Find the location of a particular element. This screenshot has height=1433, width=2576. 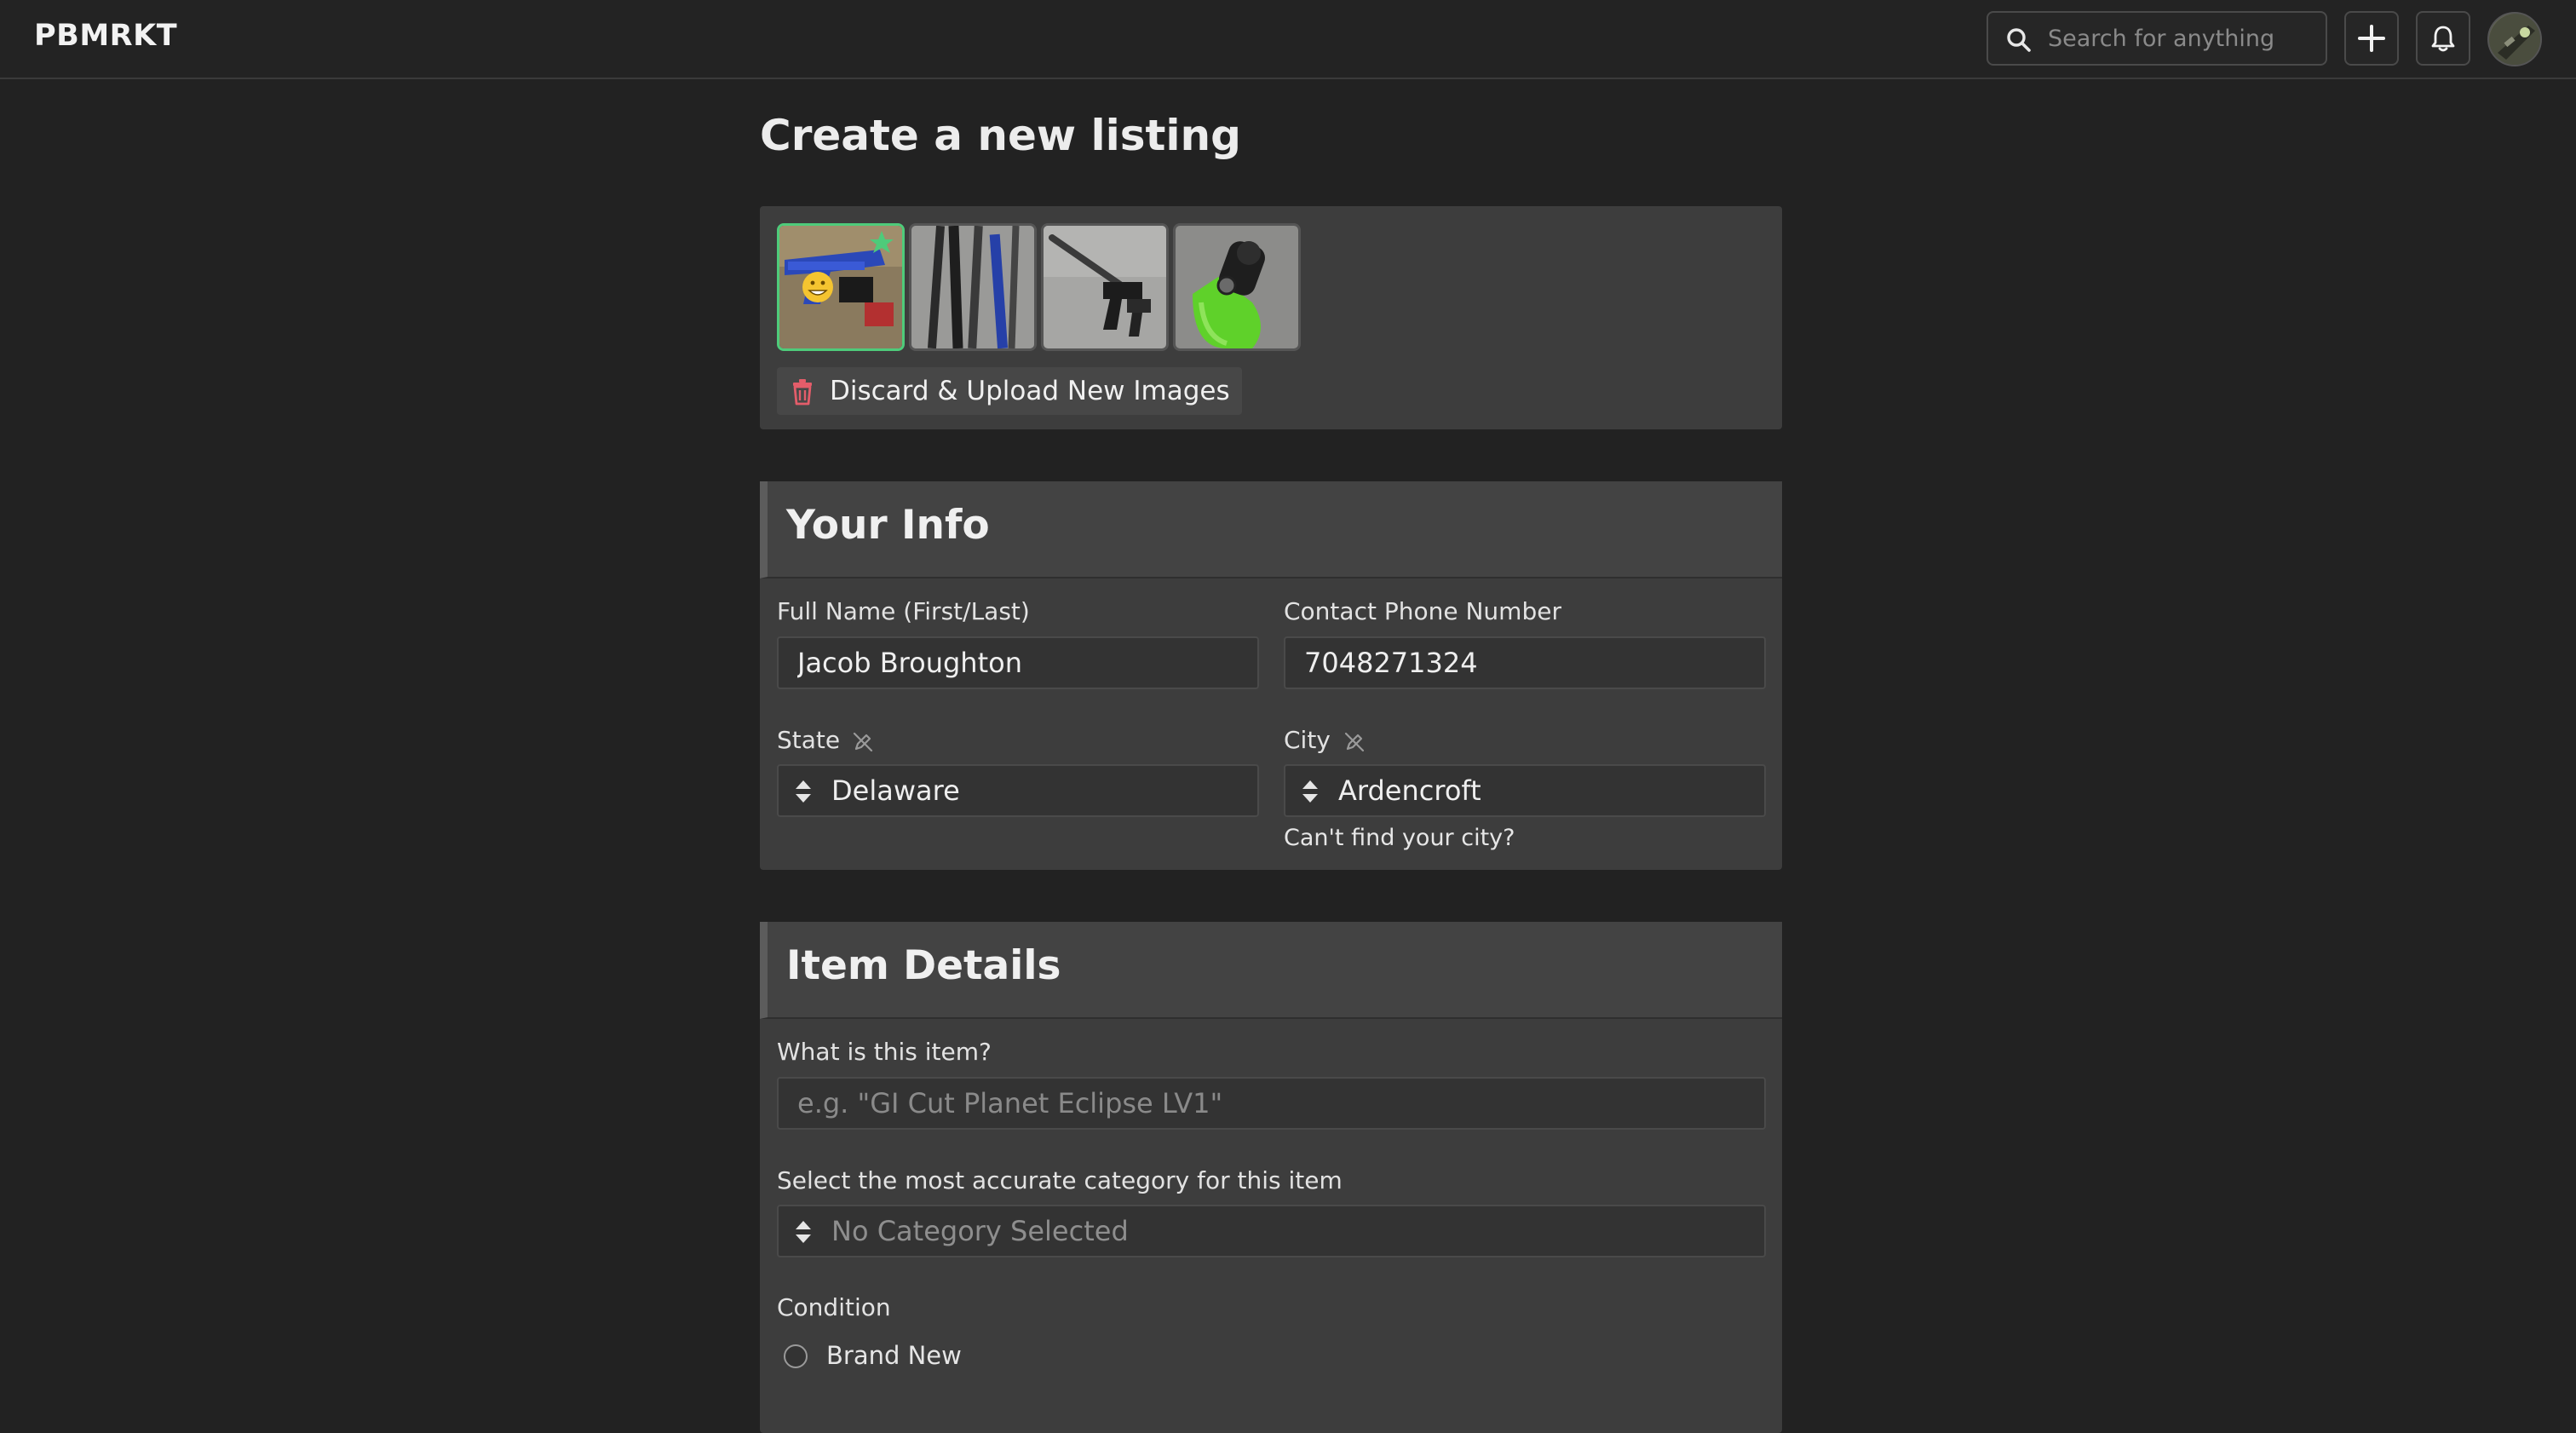

state-label: State is located at coordinates (809, 740).